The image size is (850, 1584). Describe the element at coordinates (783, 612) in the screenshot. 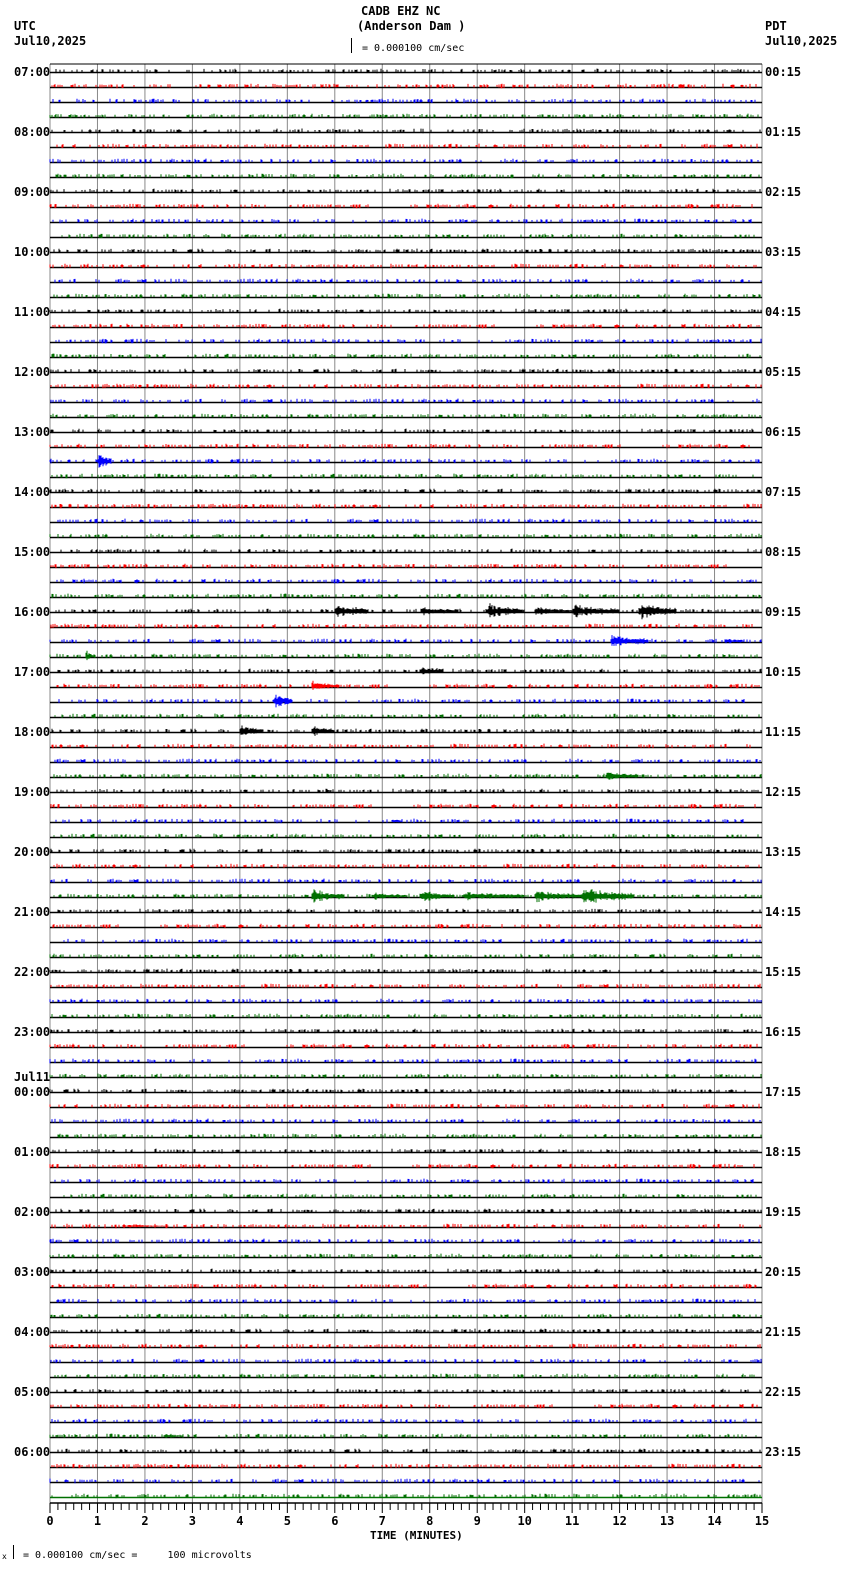

I see `pdt-hour-label: 09:15` at that location.